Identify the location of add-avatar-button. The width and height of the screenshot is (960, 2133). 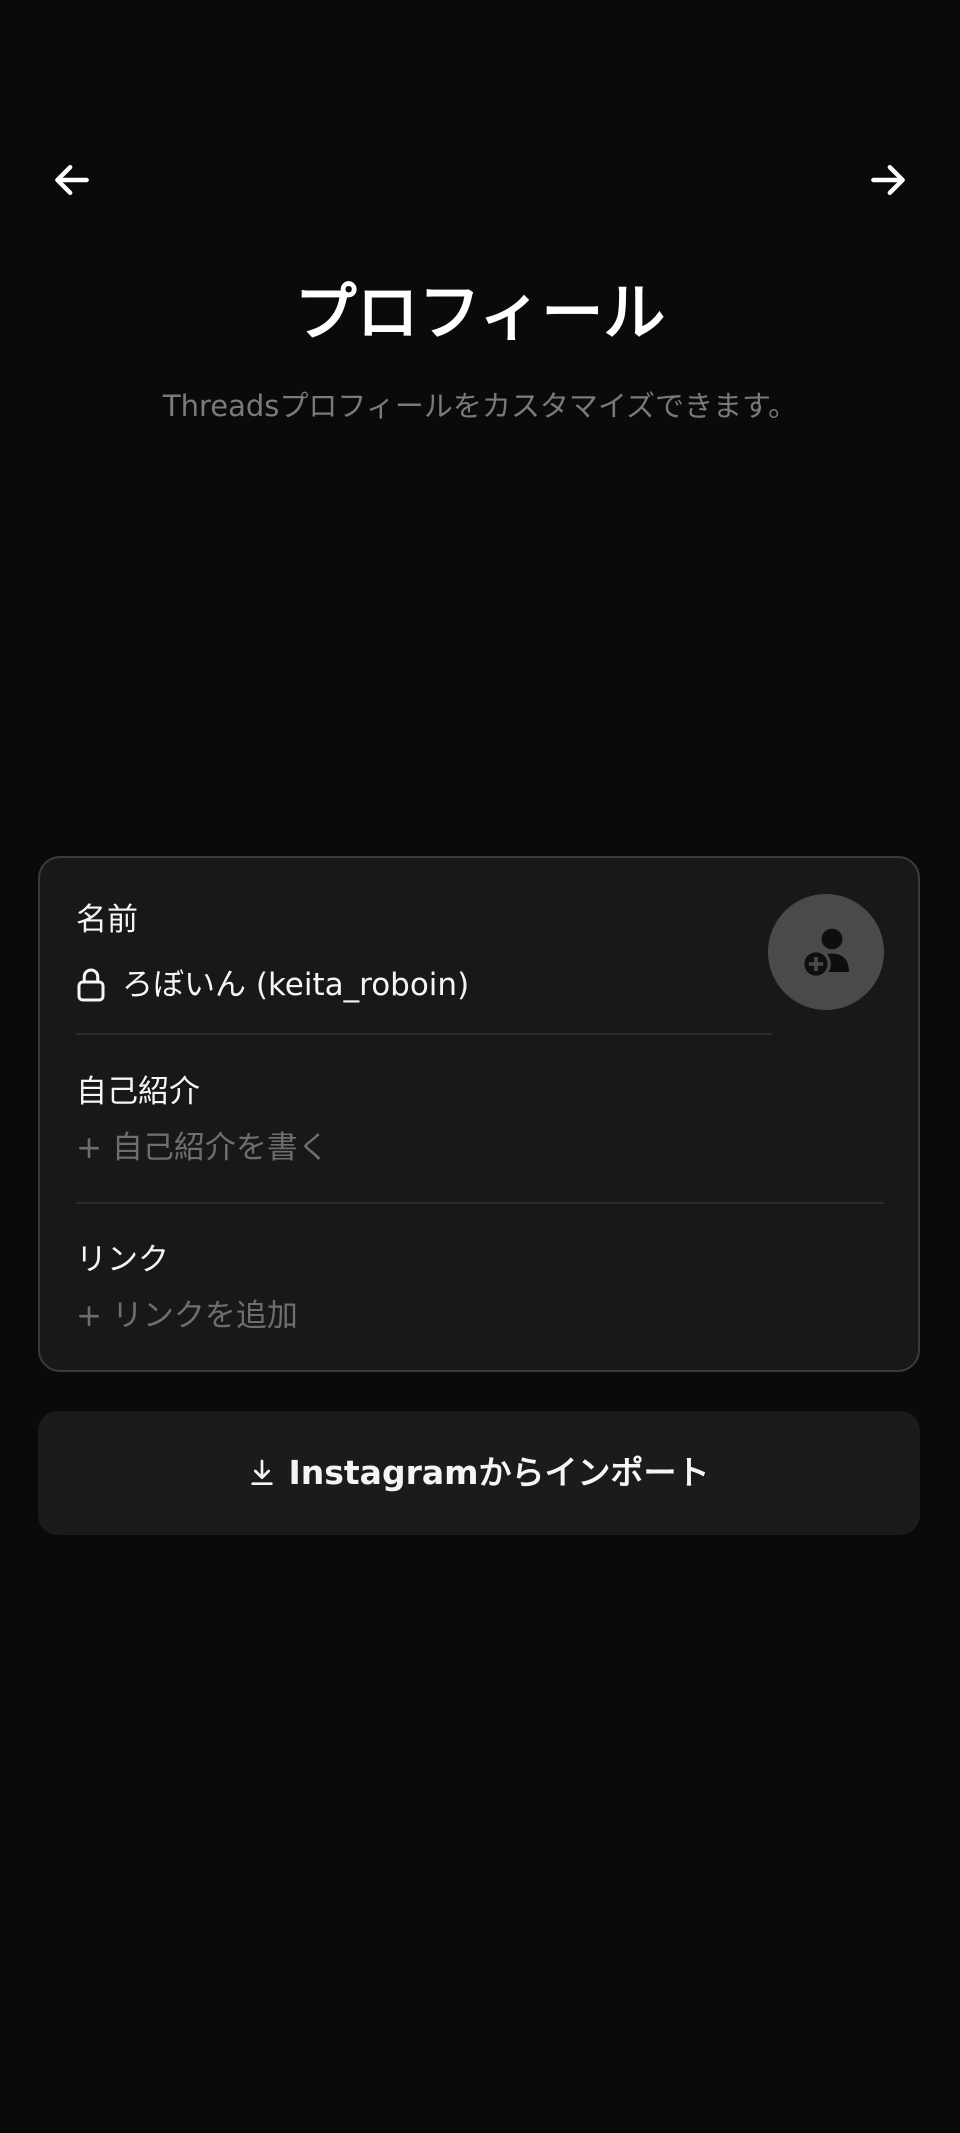
(826, 952).